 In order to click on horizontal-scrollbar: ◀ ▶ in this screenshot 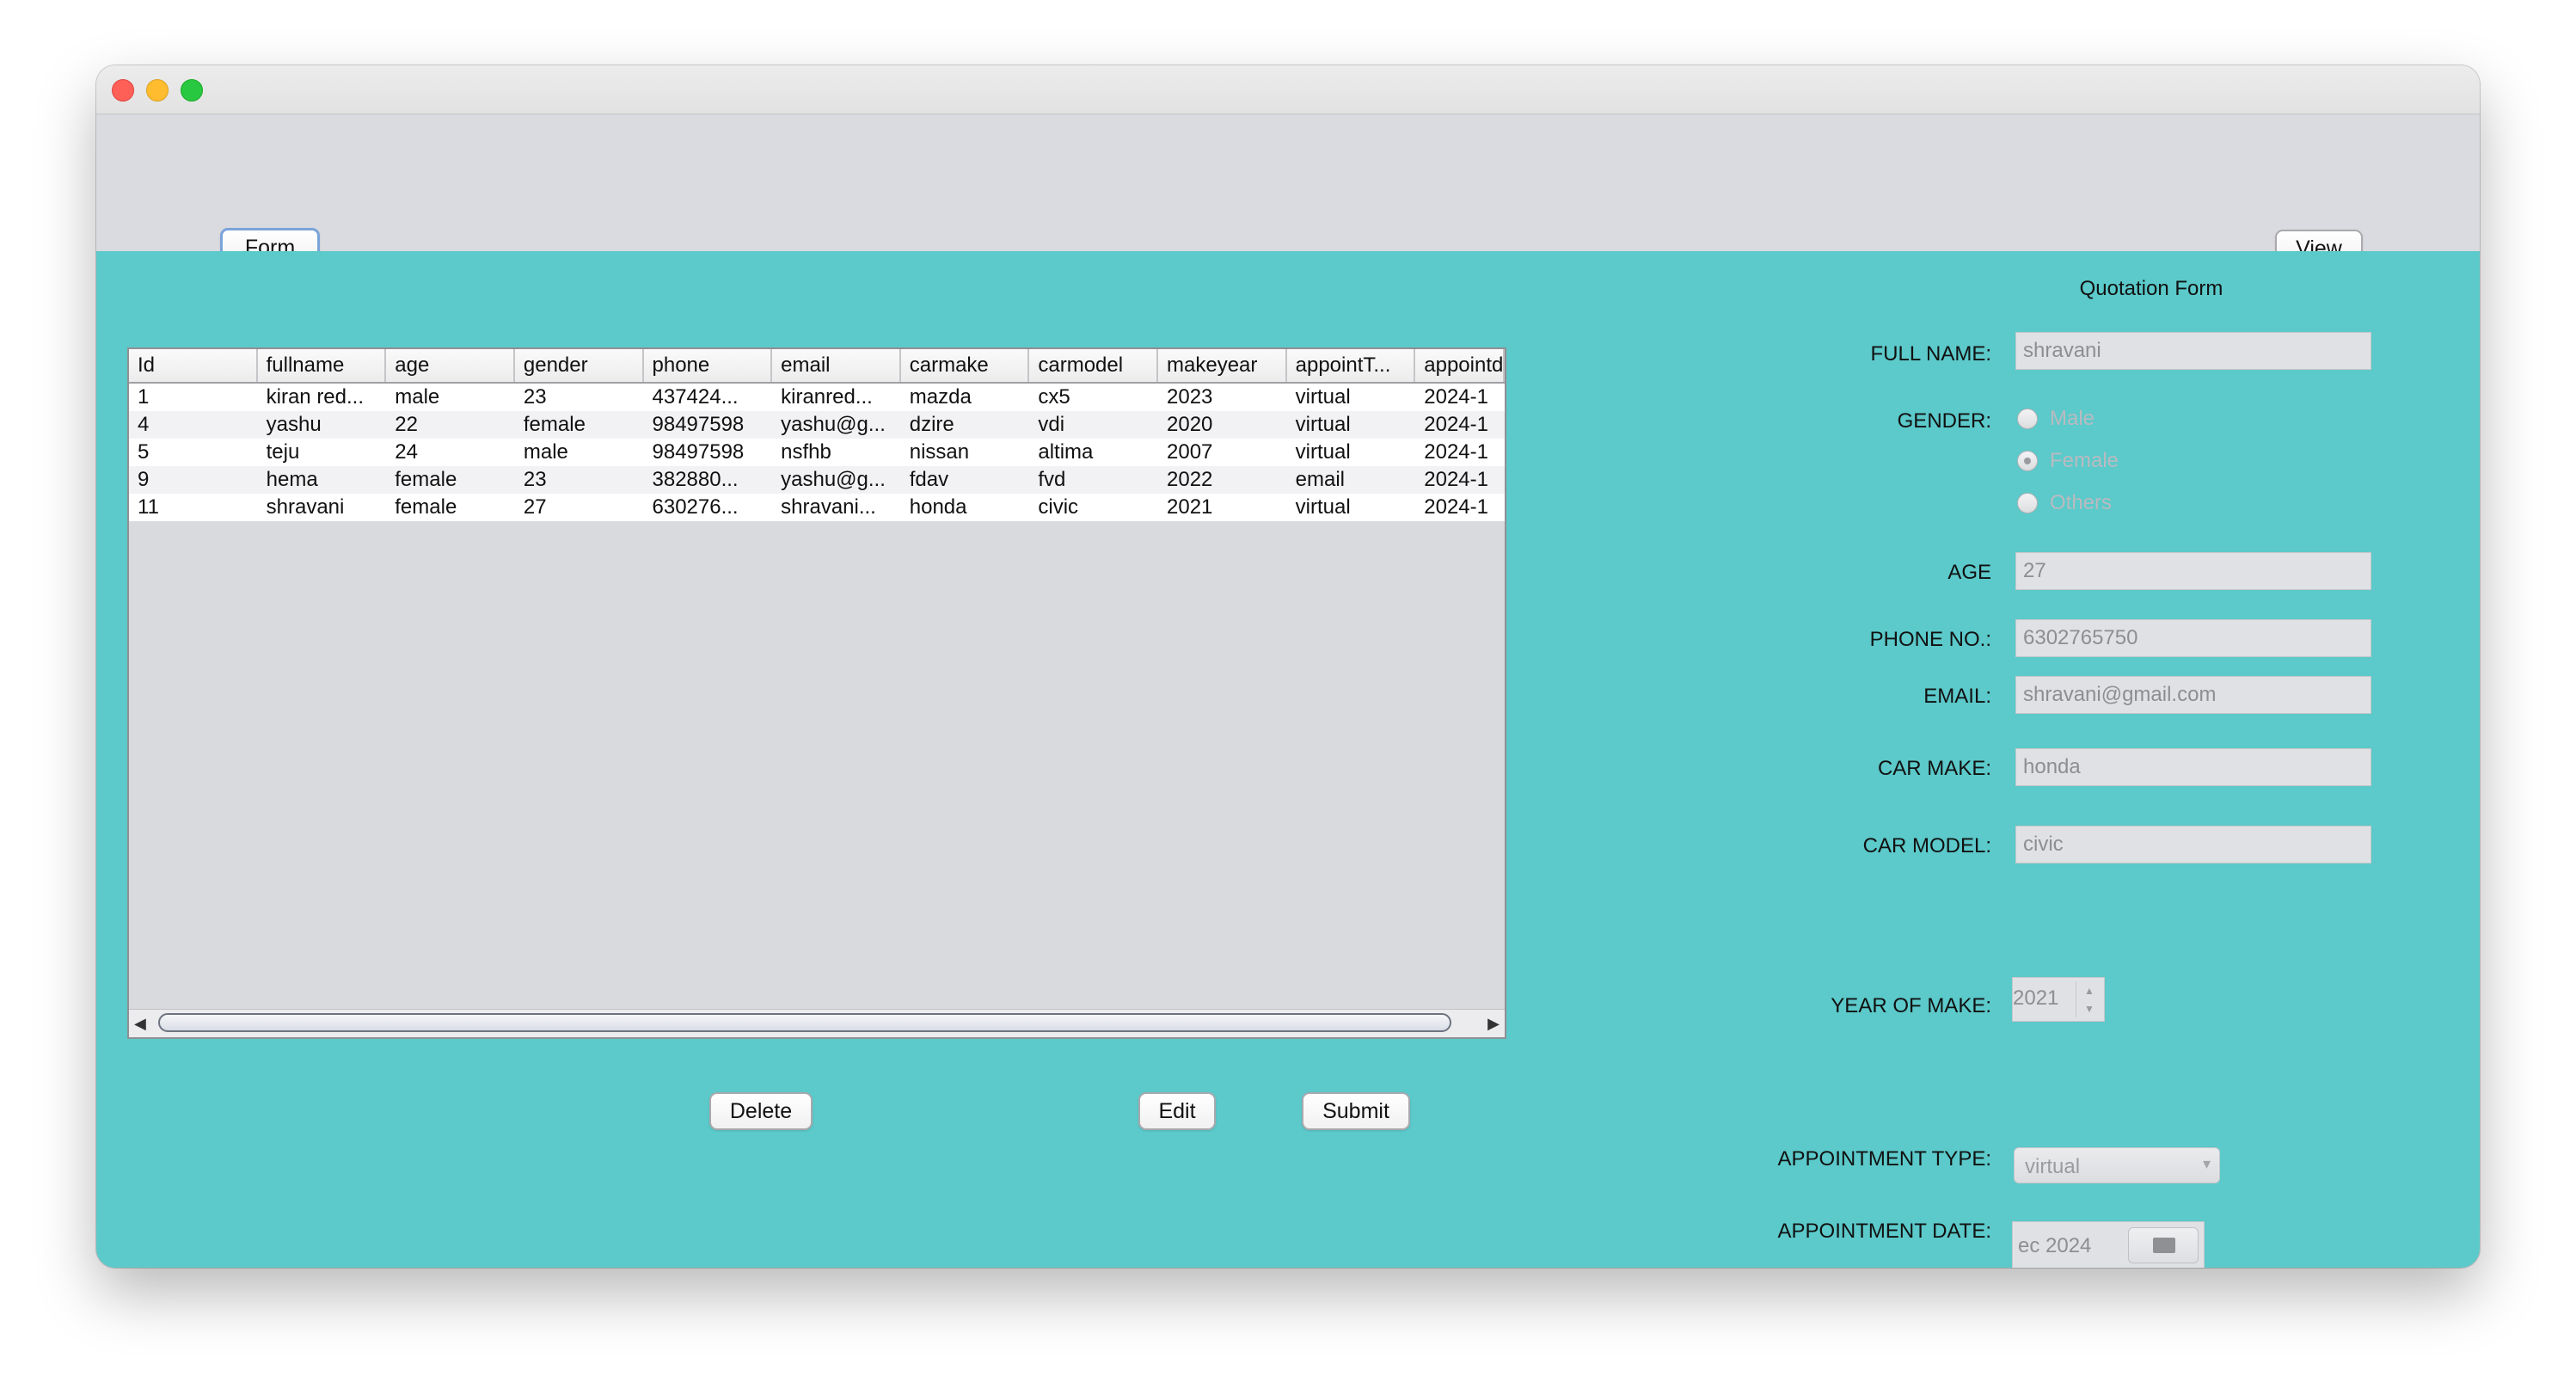, I will do `click(817, 1023)`.